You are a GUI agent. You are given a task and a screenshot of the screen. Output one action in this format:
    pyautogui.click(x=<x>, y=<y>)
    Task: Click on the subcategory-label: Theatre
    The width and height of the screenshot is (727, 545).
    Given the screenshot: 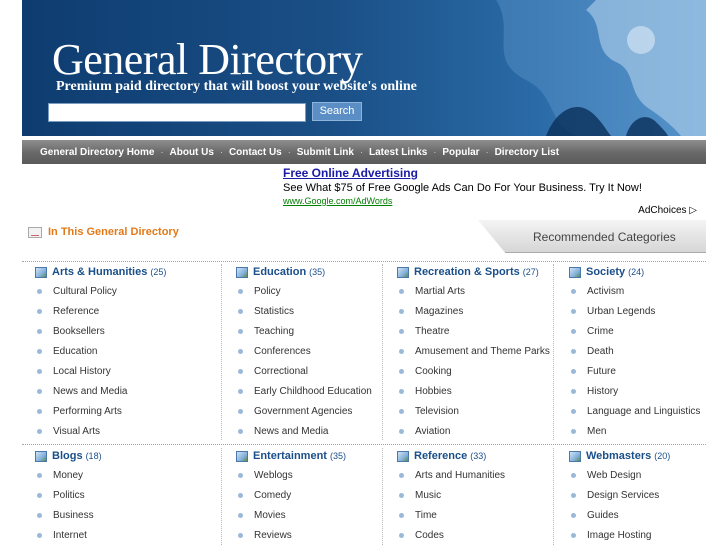 What is the action you would take?
    pyautogui.click(x=432, y=331)
    